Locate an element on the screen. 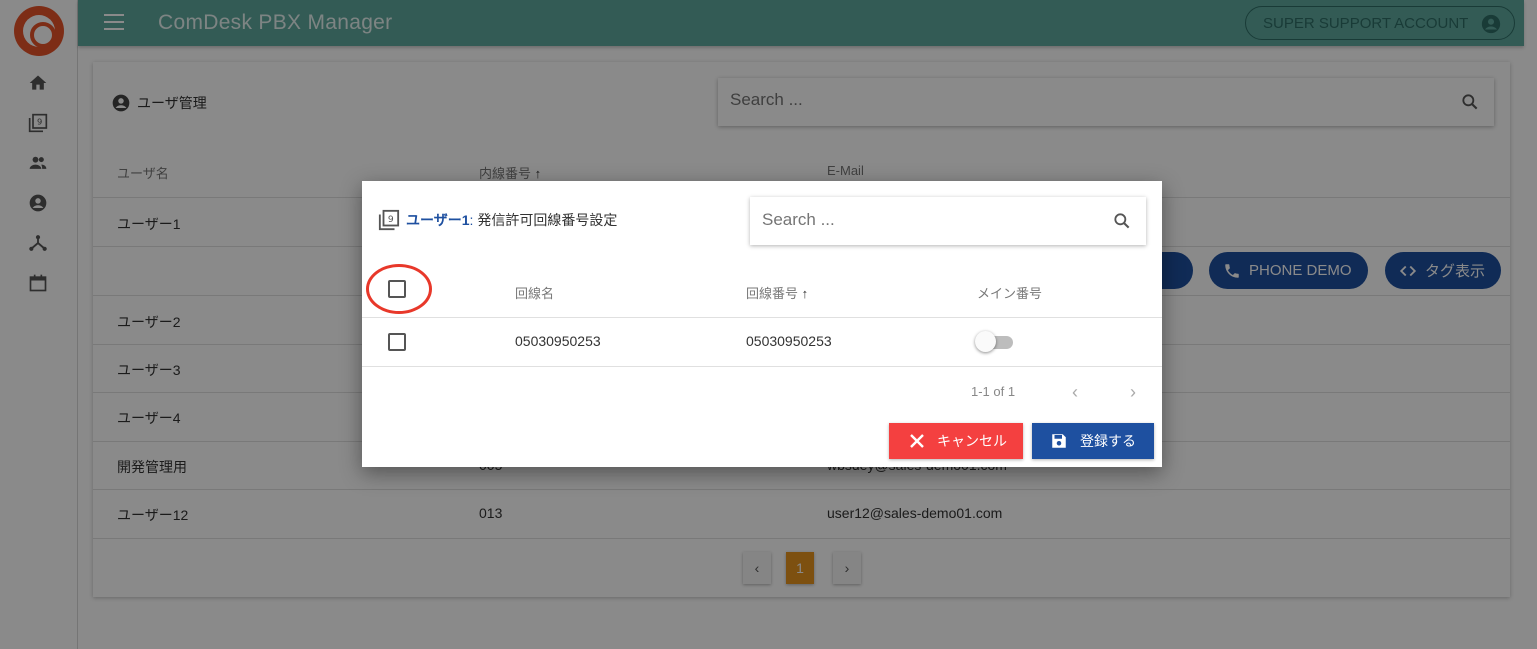 Image resolution: width=1537 pixels, height=649 pixels. dialpad-icon: 9 is located at coordinates (389, 220).